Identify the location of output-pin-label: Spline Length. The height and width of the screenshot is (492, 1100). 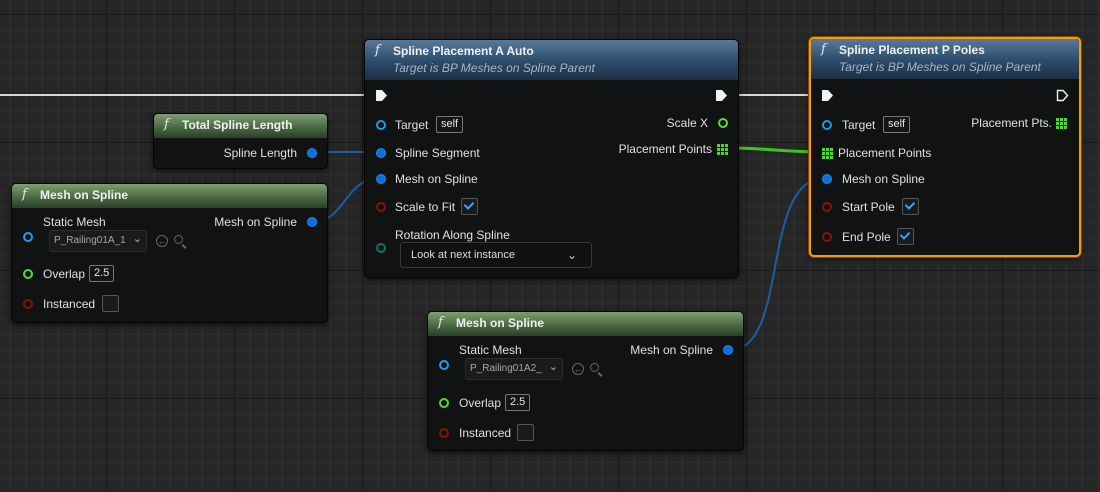
(260, 153).